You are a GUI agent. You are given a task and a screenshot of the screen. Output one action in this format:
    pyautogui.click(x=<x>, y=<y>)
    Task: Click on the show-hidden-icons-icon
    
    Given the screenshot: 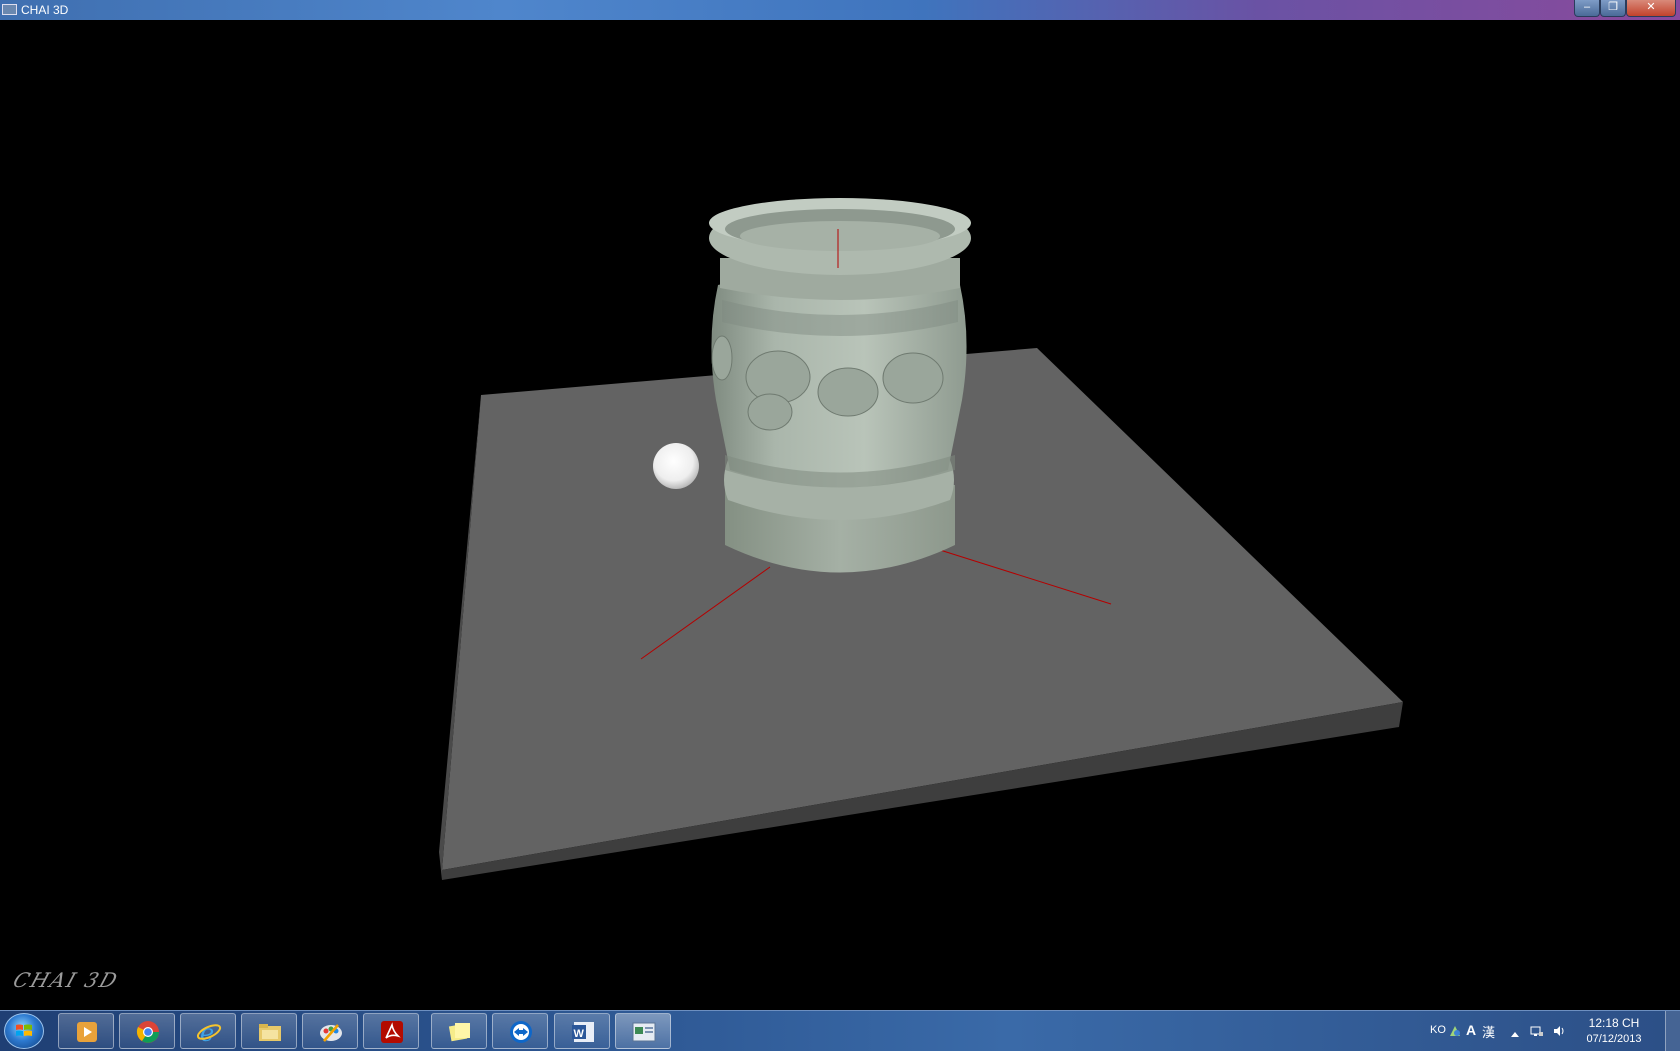 What is the action you would take?
    pyautogui.click(x=1515, y=1034)
    